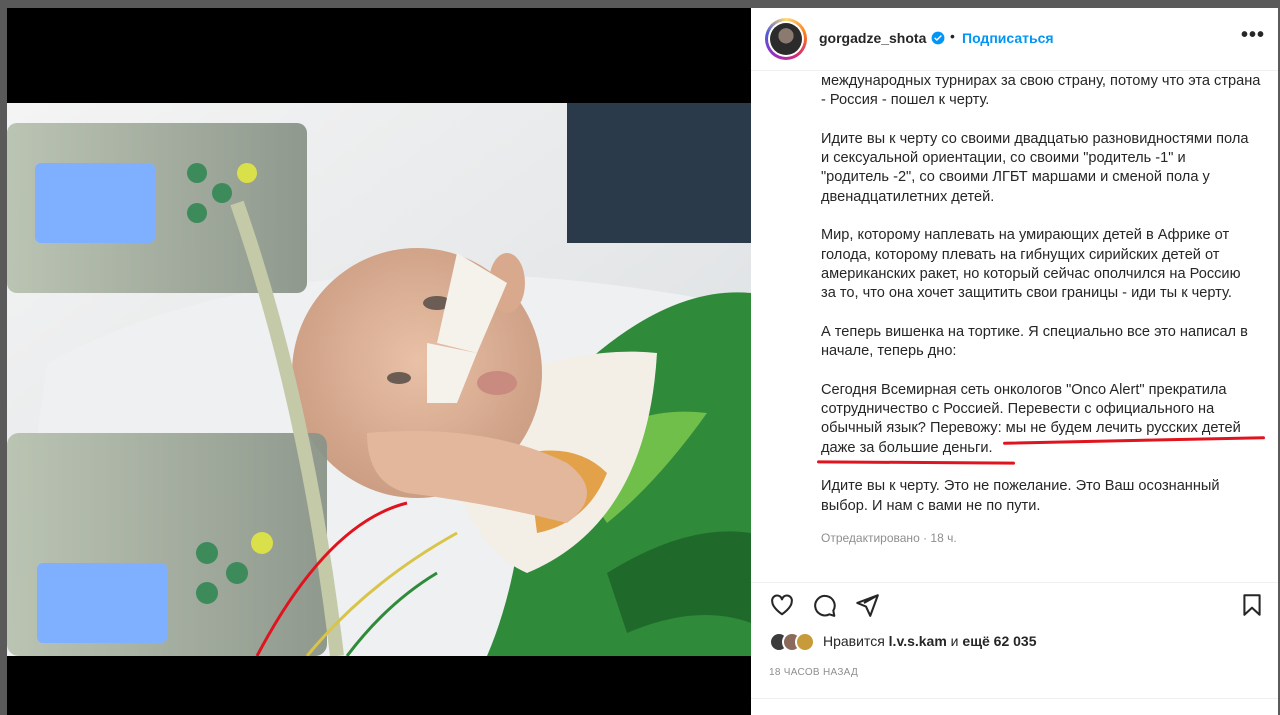 This screenshot has height=715, width=1280. I want to click on dimmed-feed-left, so click(3, 361).